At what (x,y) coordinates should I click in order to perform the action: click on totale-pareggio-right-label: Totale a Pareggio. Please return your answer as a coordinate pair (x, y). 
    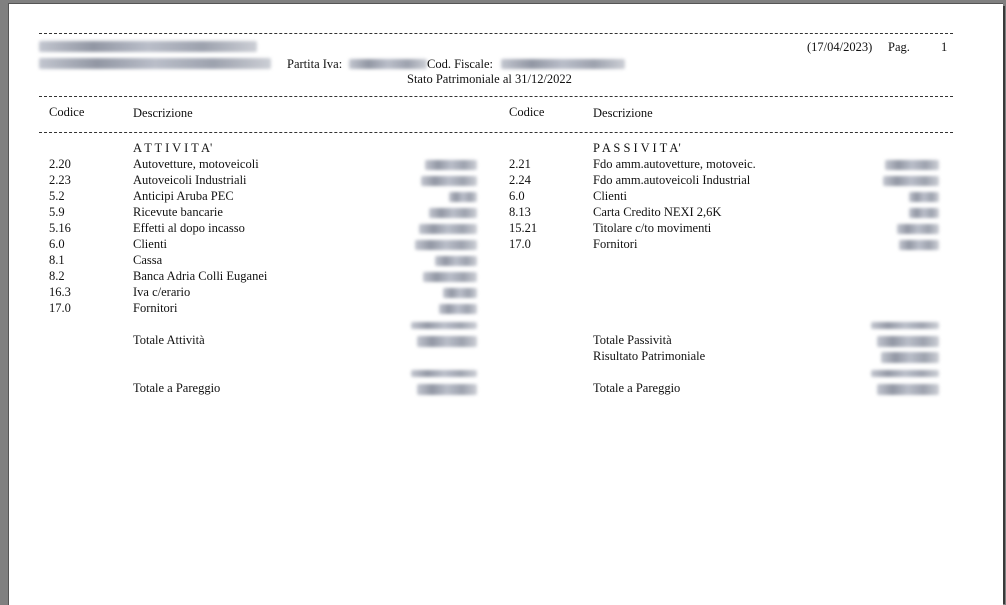
    Looking at the image, I should click on (637, 388).